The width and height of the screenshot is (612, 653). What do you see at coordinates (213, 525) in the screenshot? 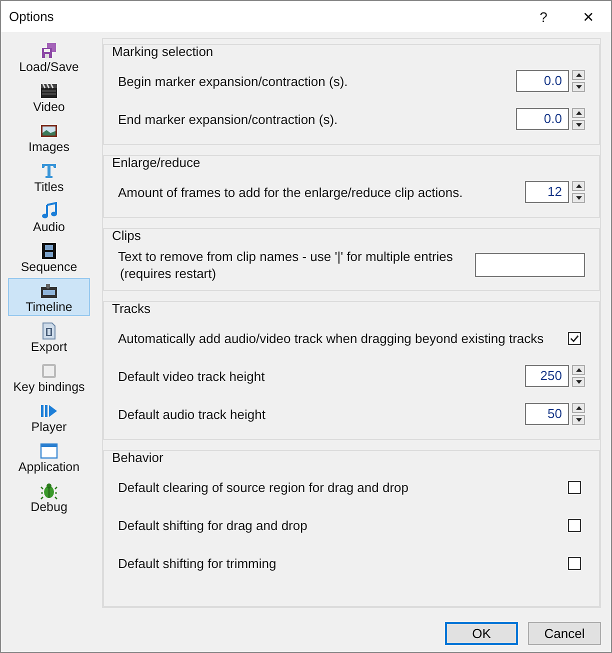
I see `setting-label: Default shifting for drag and drop` at bounding box center [213, 525].